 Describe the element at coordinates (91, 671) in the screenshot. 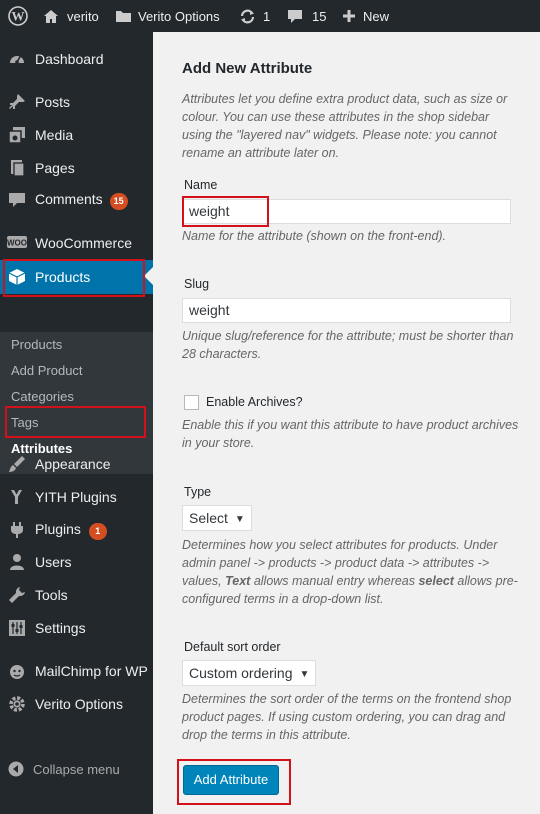

I see `menu-mailchimp-label: MailChimp for WP` at that location.